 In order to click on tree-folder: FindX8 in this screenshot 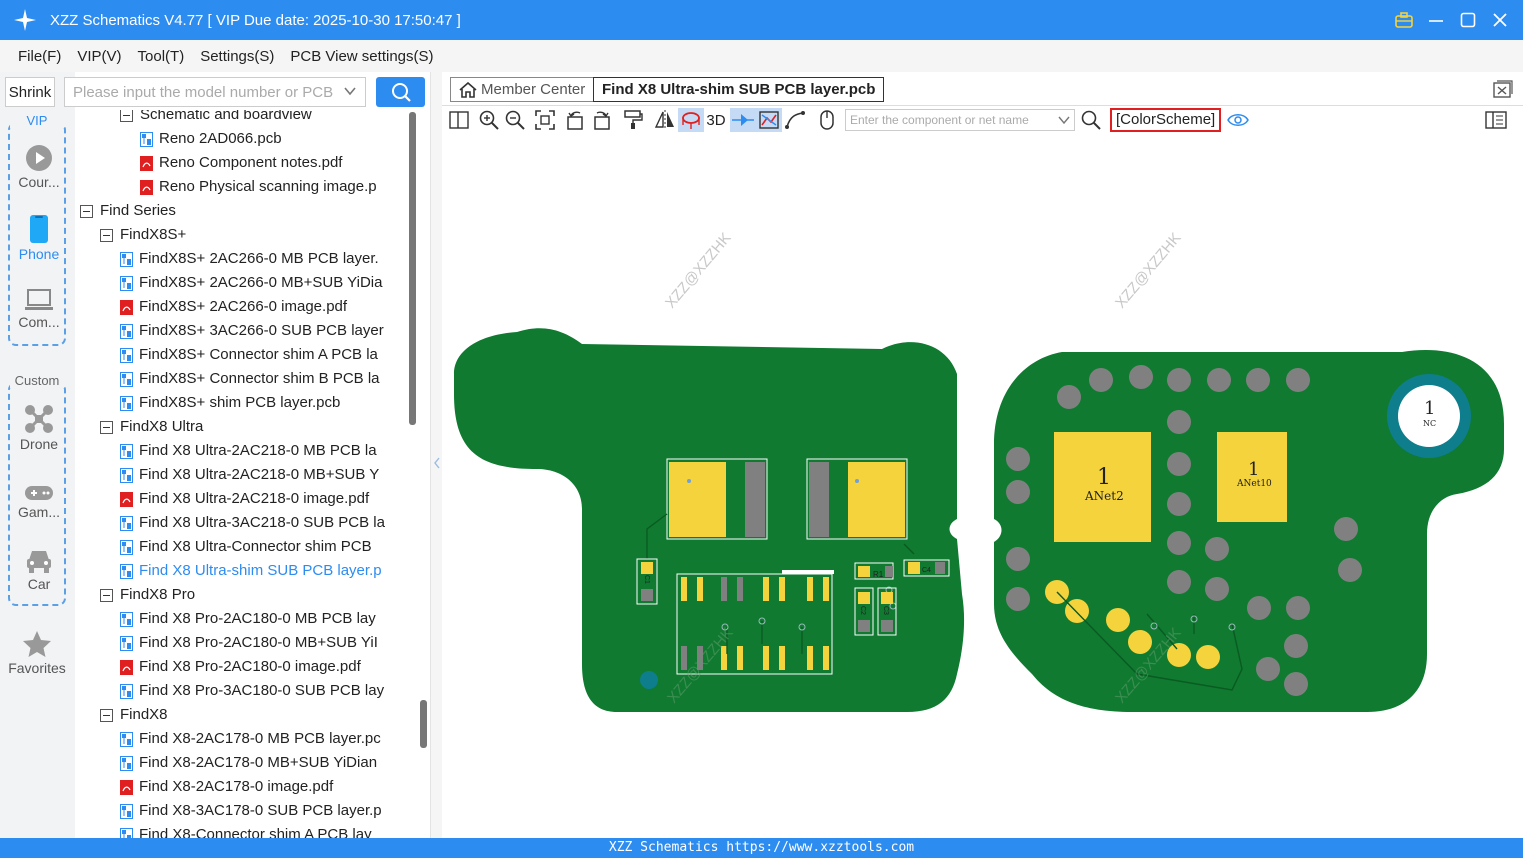, I will do `click(134, 715)`.